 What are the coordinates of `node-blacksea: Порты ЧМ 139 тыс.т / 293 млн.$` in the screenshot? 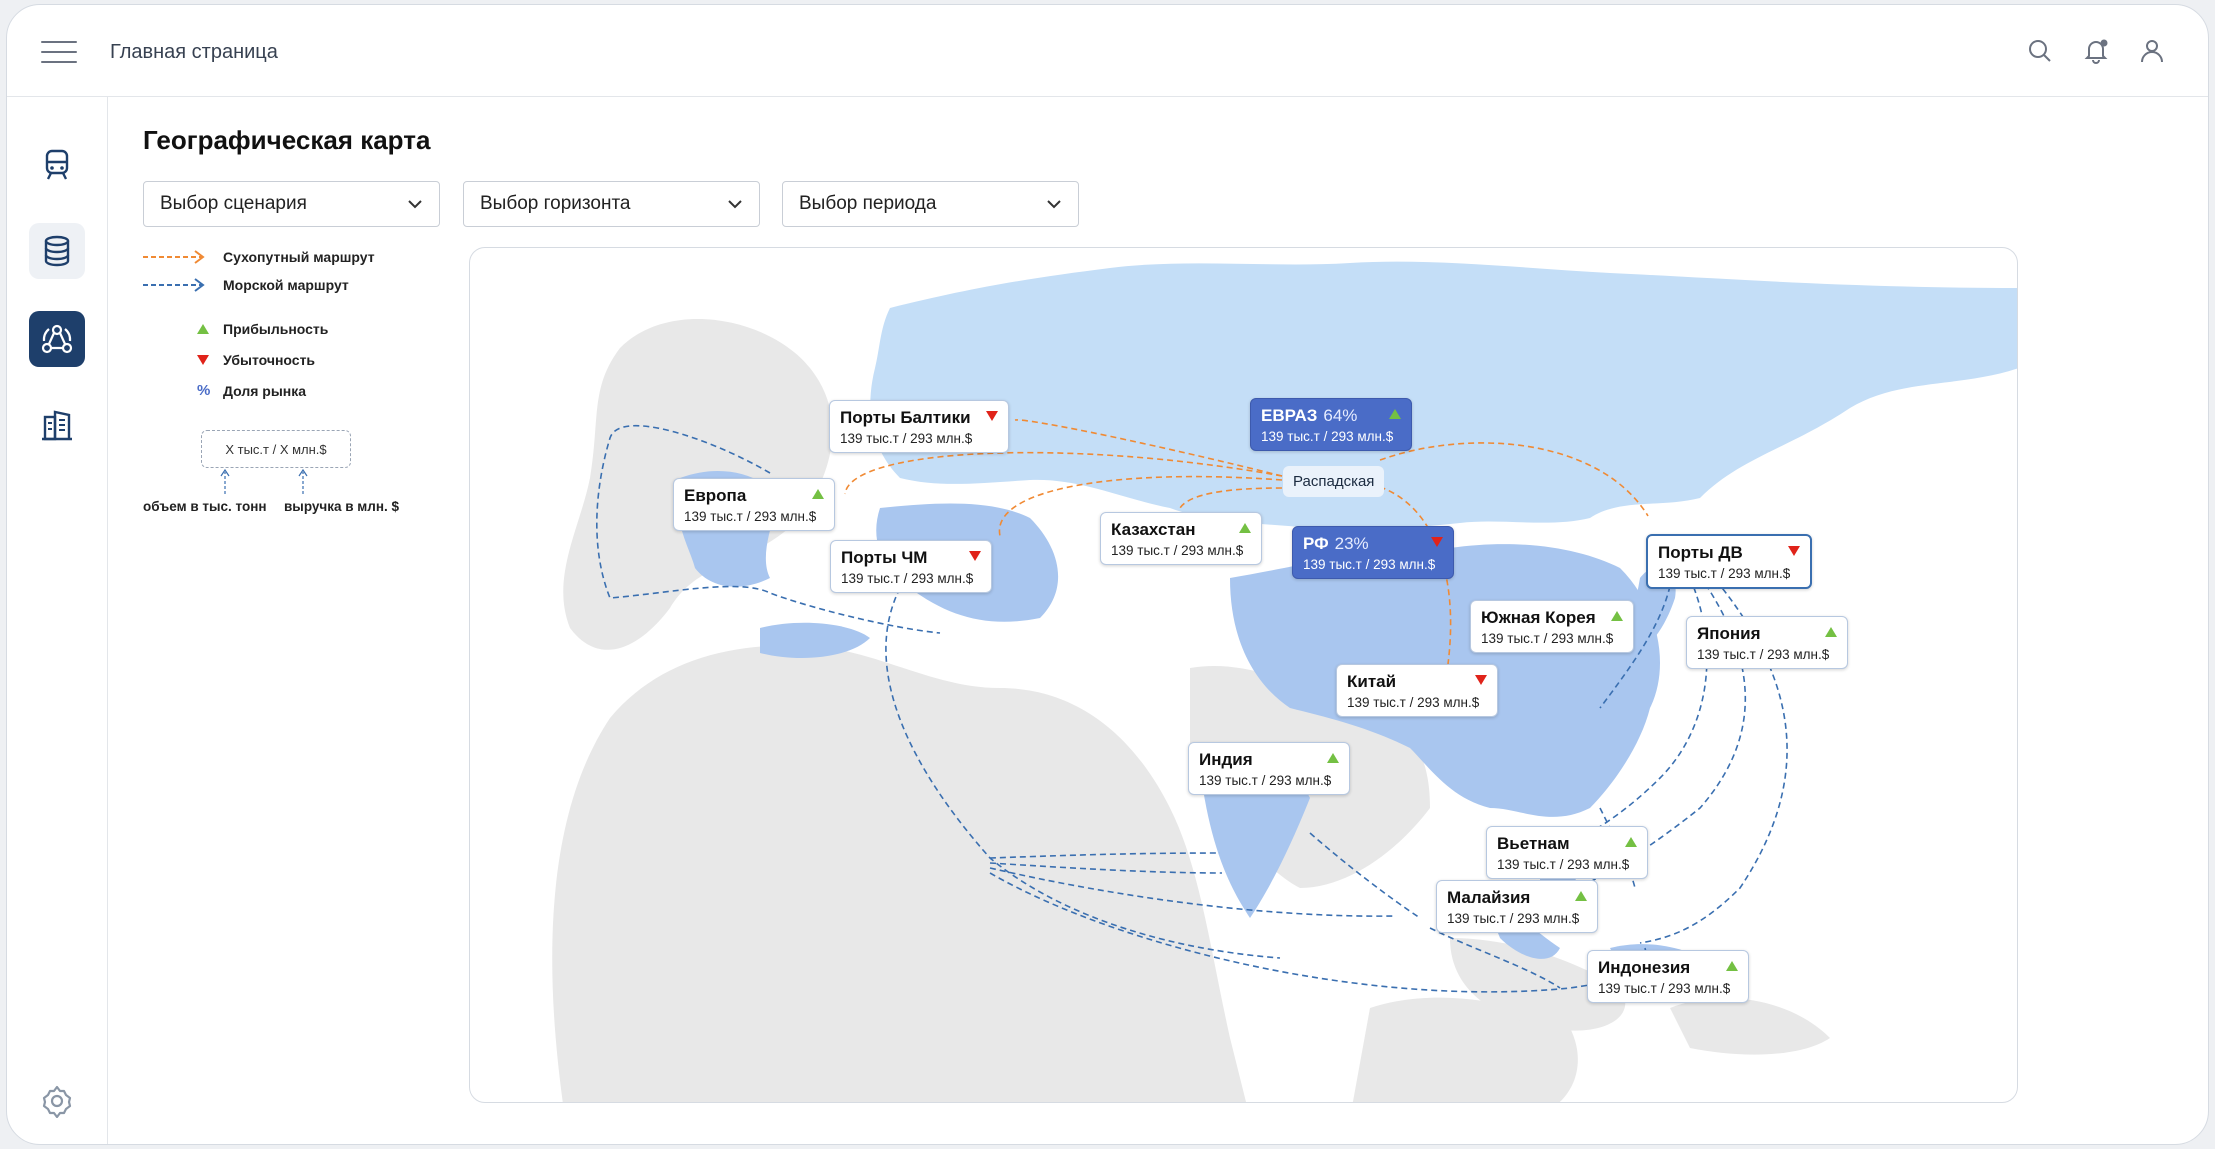 It's located at (911, 566).